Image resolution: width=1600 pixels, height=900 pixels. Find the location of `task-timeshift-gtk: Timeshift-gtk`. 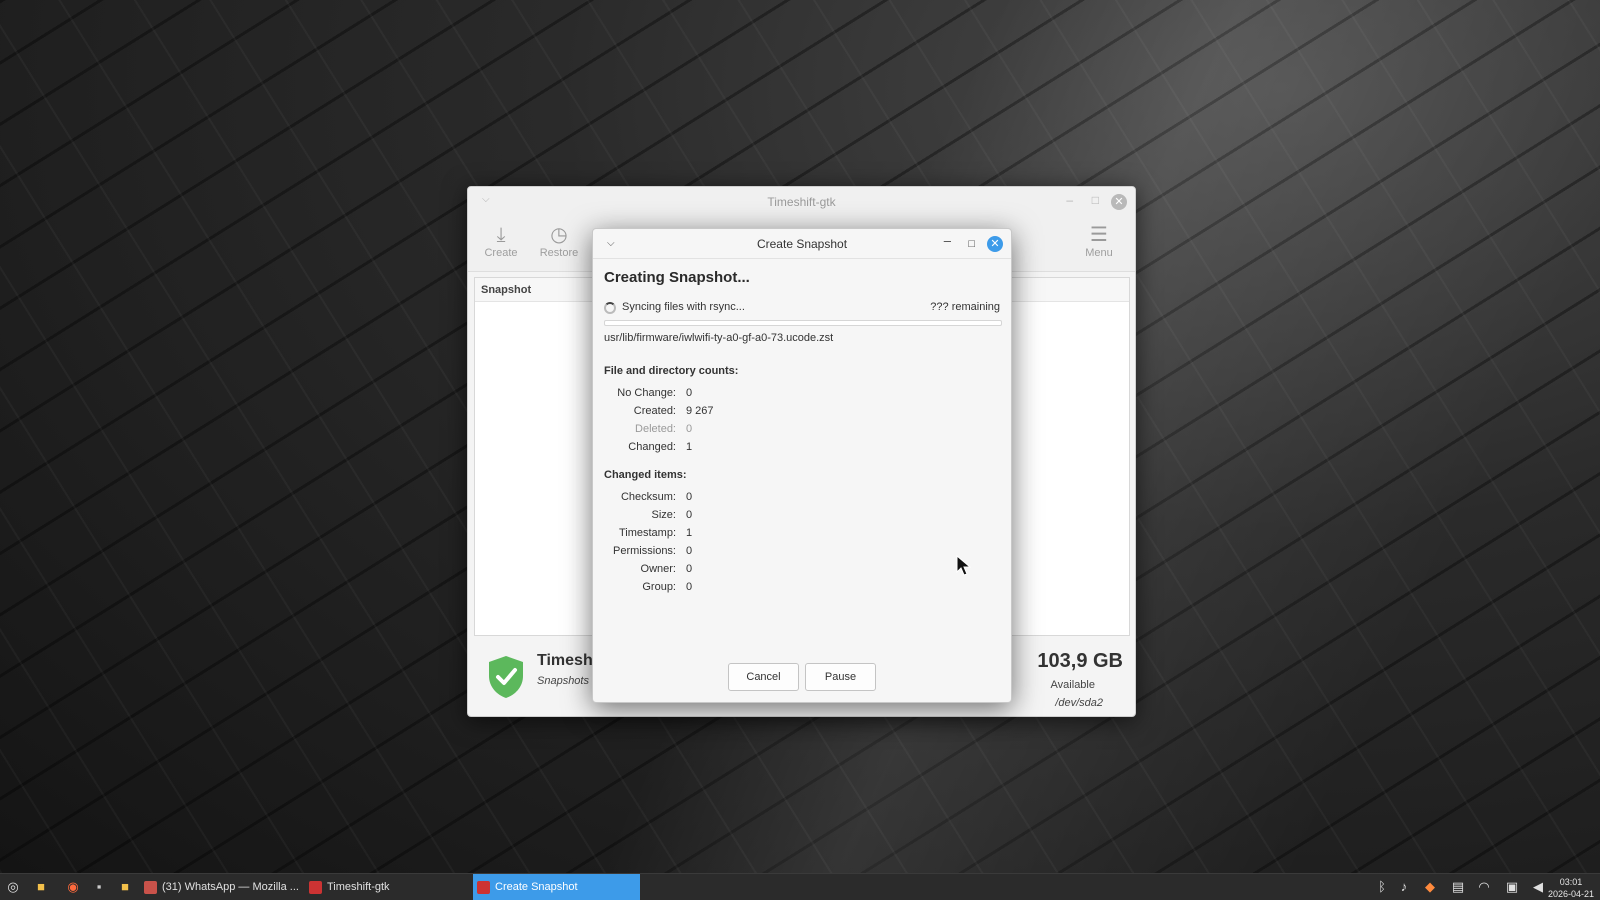

task-timeshift-gtk: Timeshift-gtk is located at coordinates (387, 887).